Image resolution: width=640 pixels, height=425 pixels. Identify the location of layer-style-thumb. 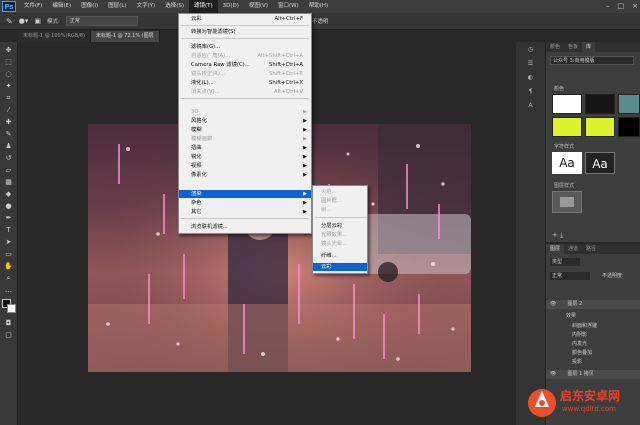
(567, 202).